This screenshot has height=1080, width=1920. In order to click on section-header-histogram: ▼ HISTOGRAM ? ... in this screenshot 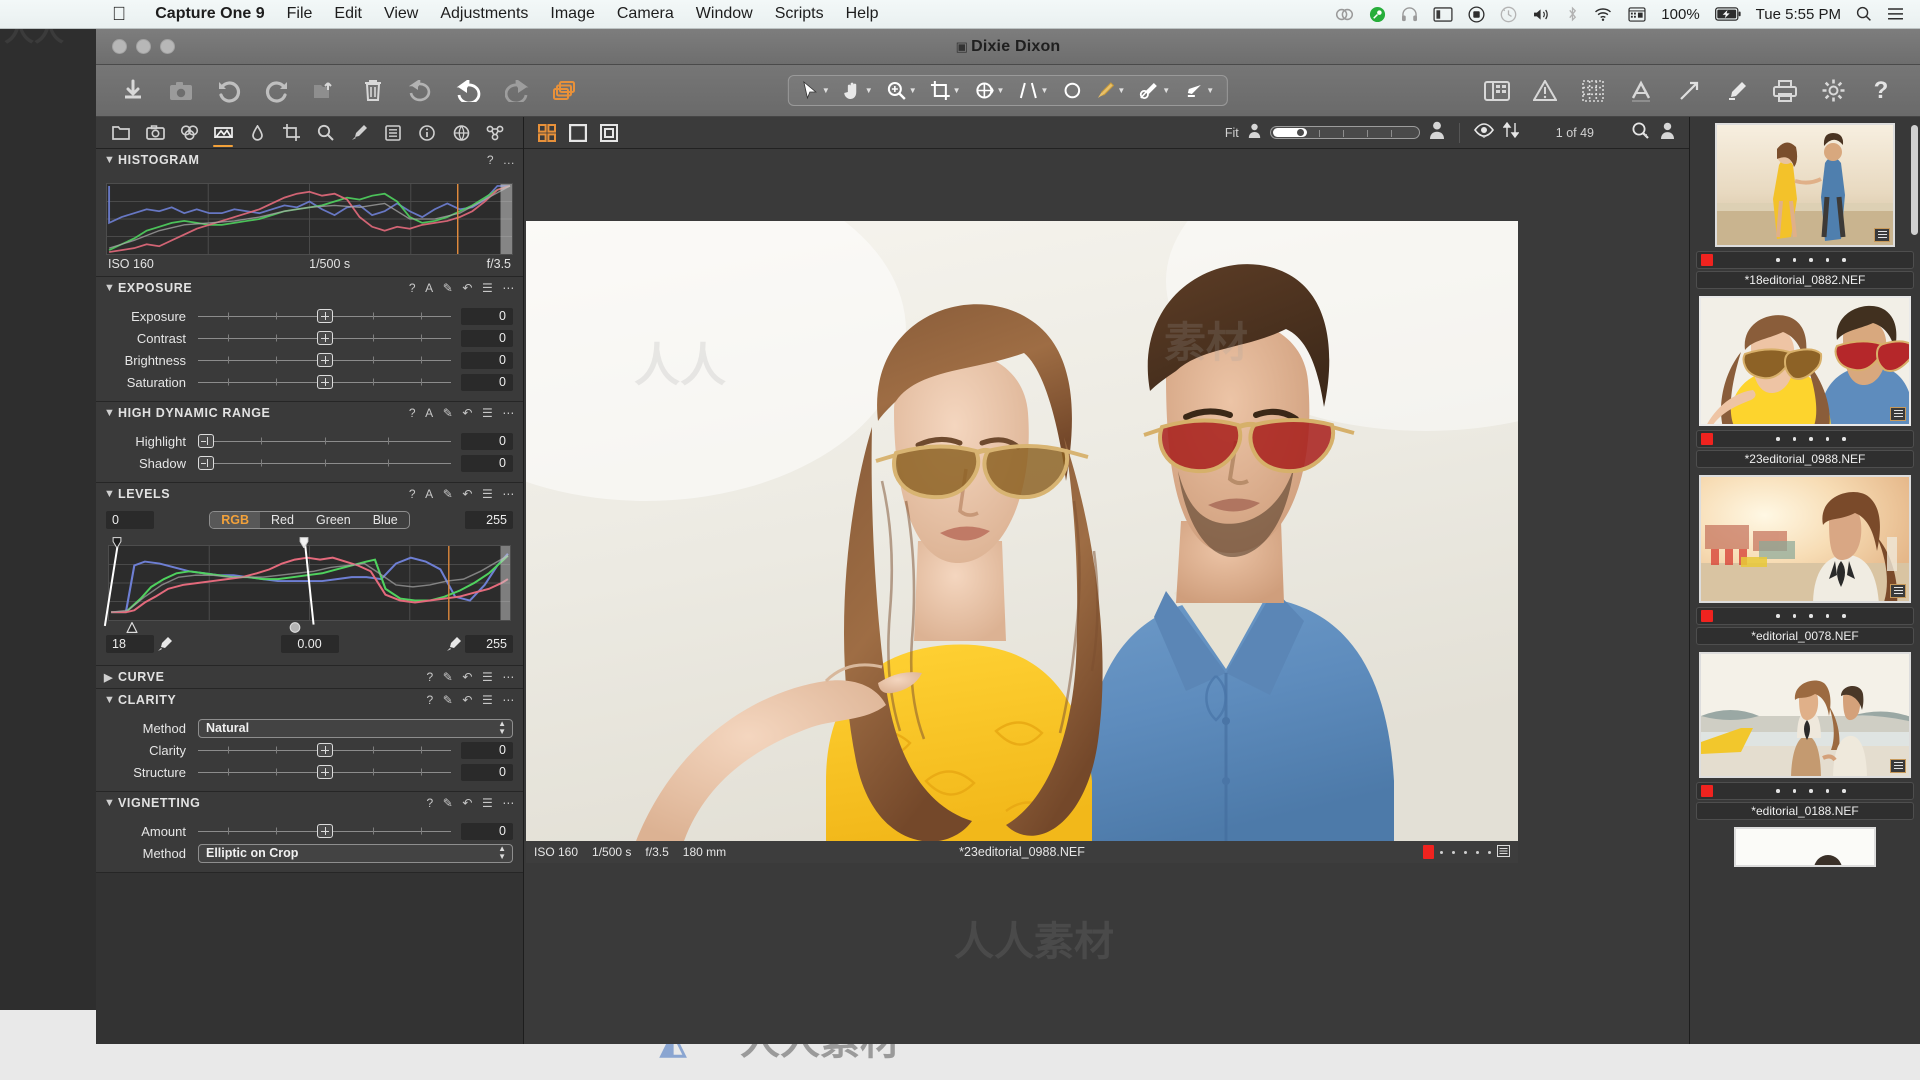, I will do `click(309, 160)`.